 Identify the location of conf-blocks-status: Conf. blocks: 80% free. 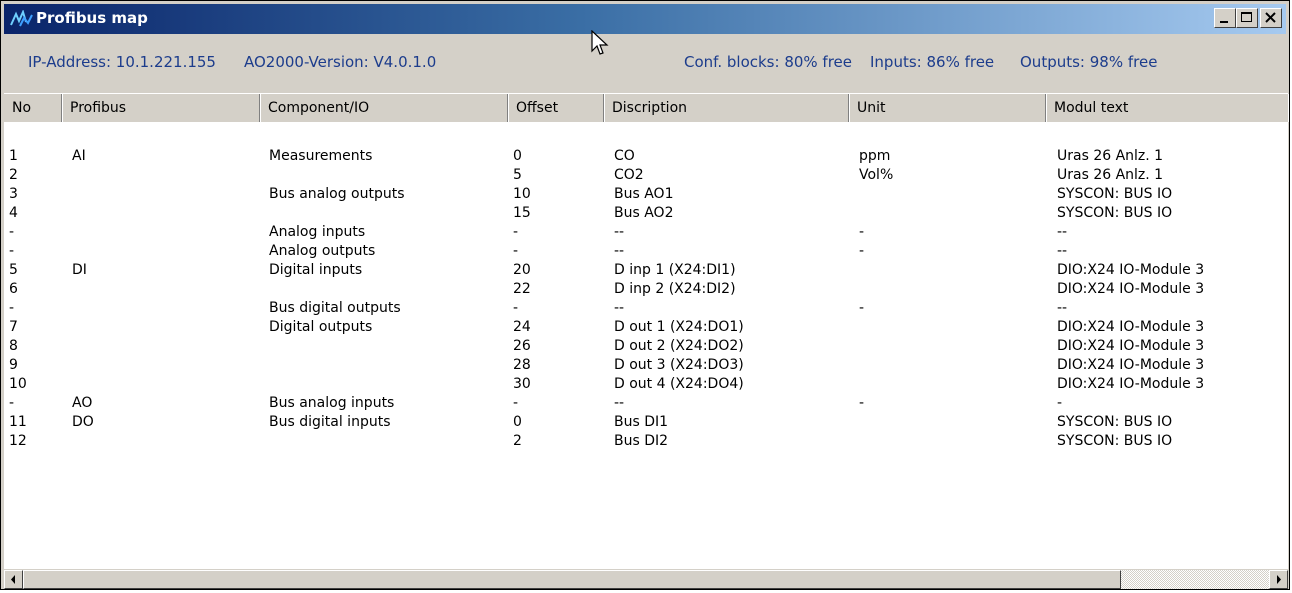
(768, 62).